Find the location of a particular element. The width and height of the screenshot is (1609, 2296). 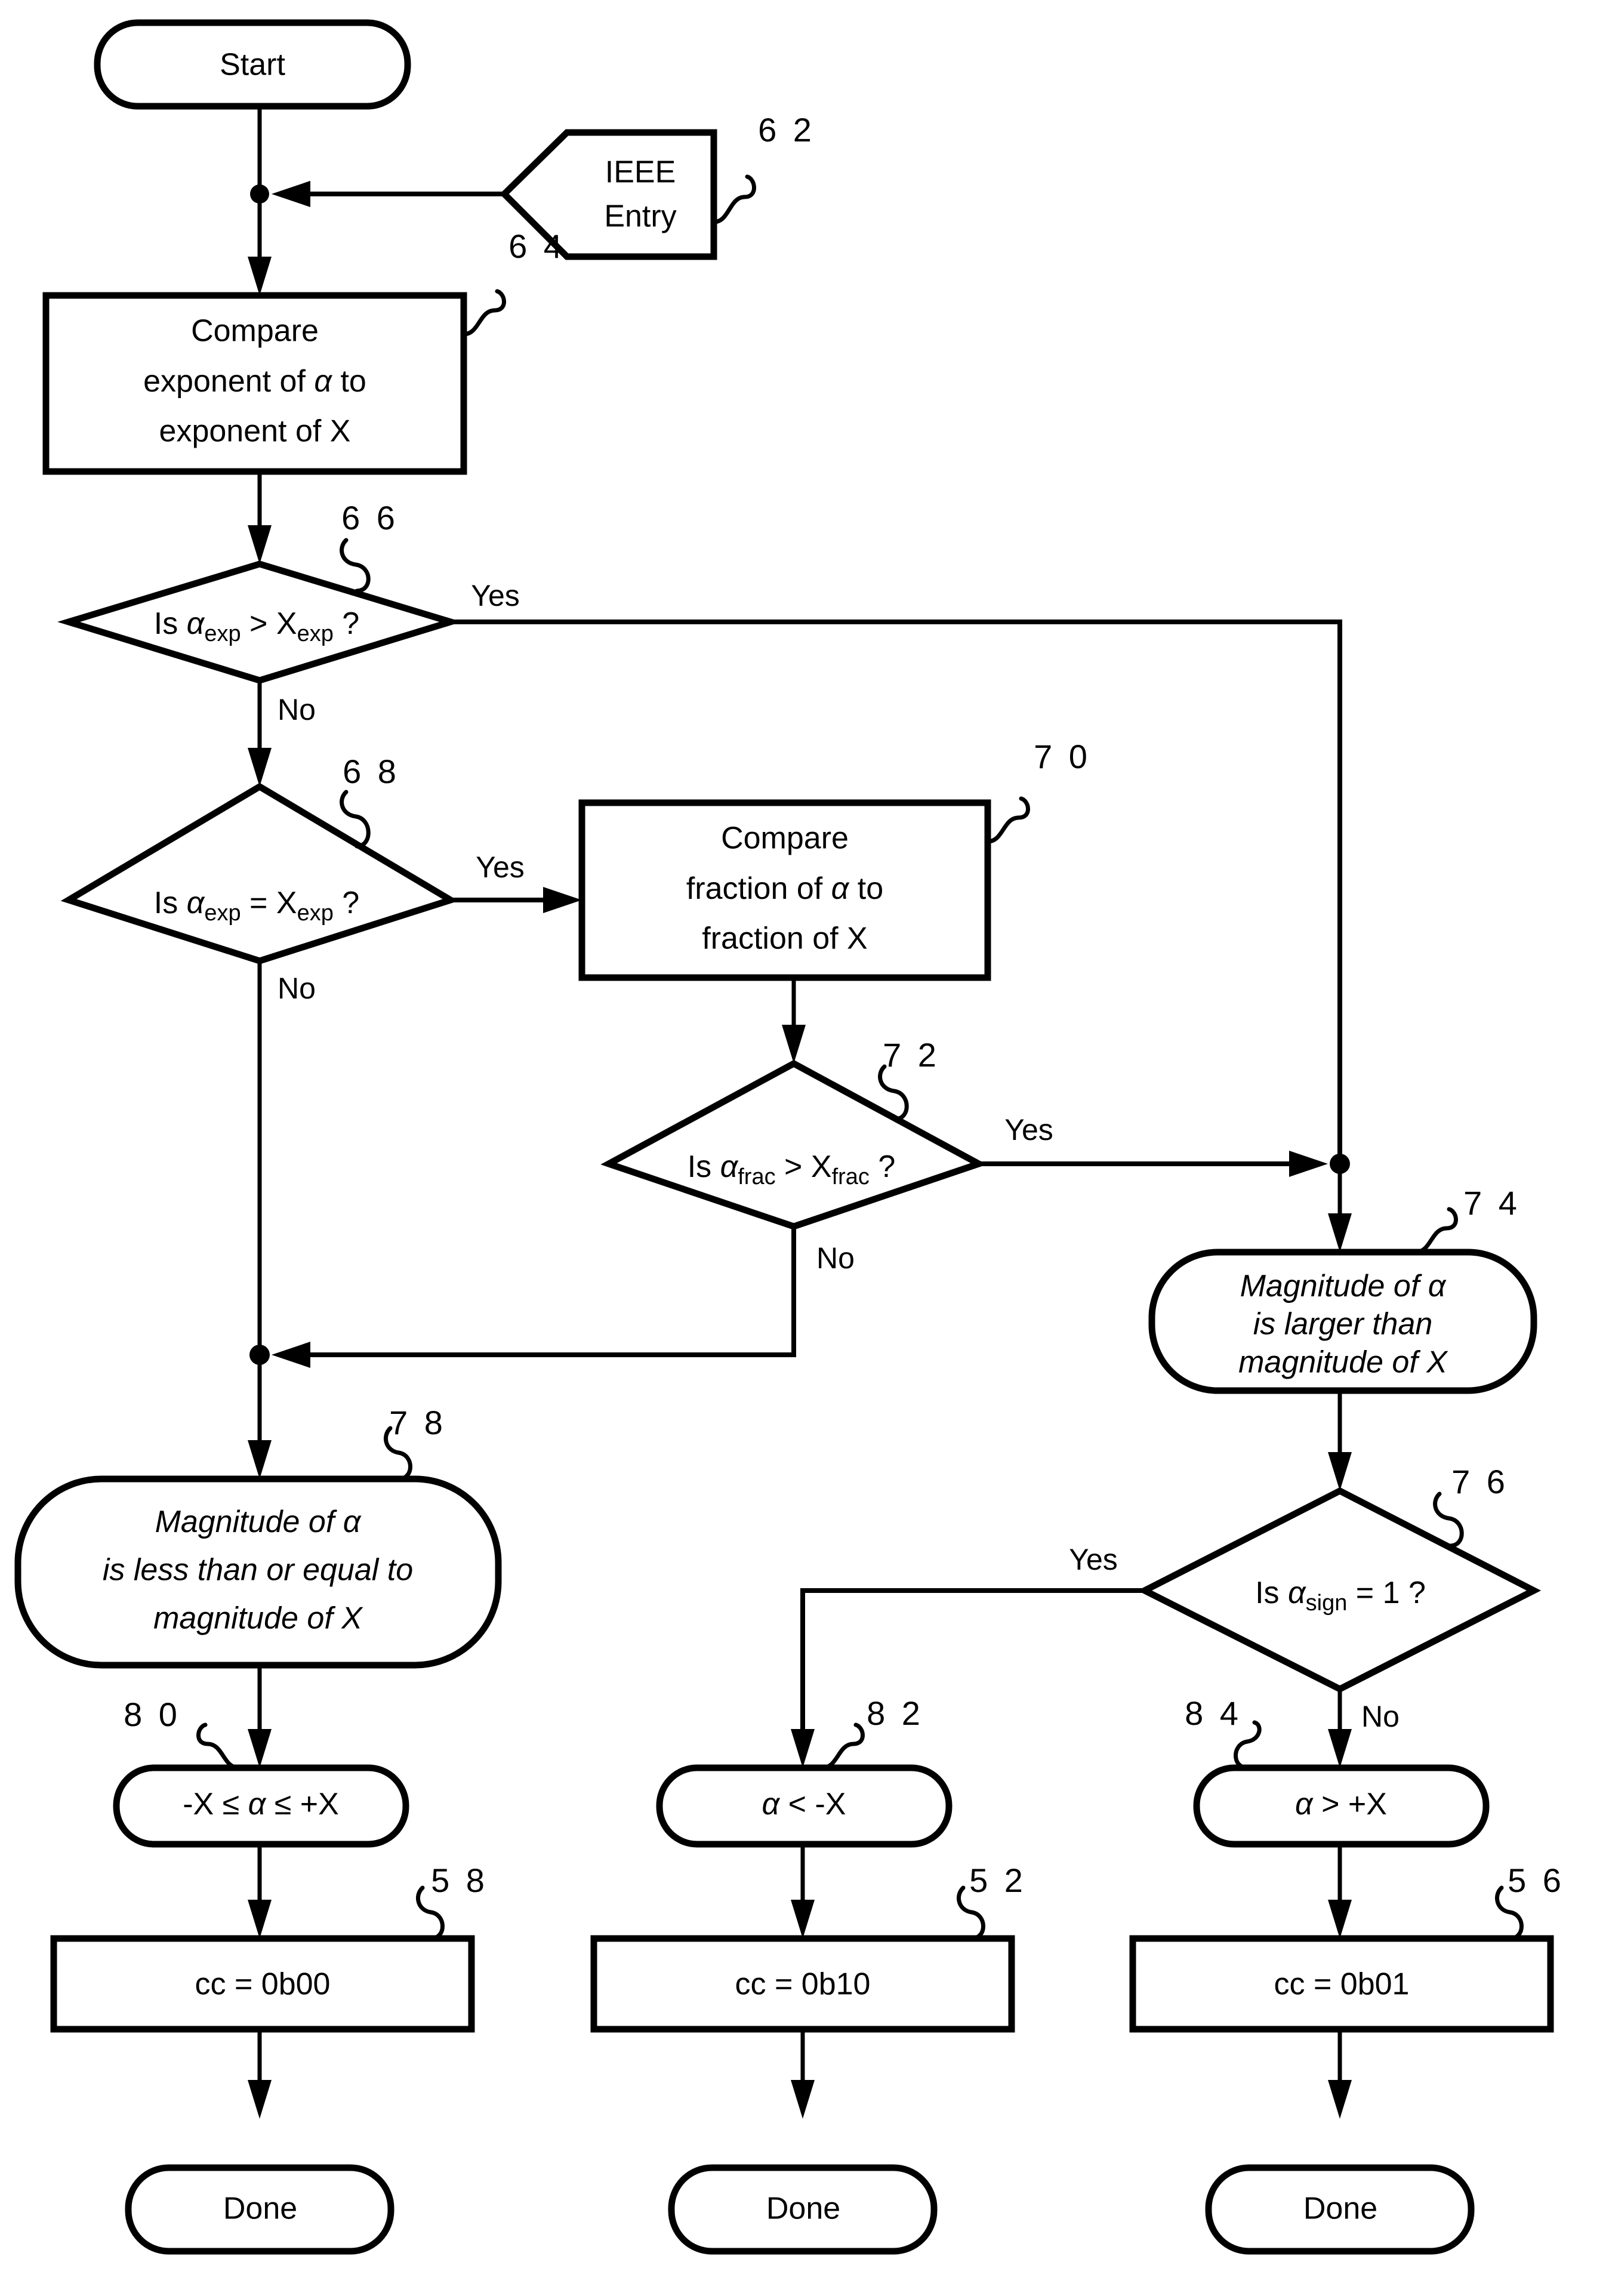

rw-le1: ≤ is located at coordinates (231, 1804).